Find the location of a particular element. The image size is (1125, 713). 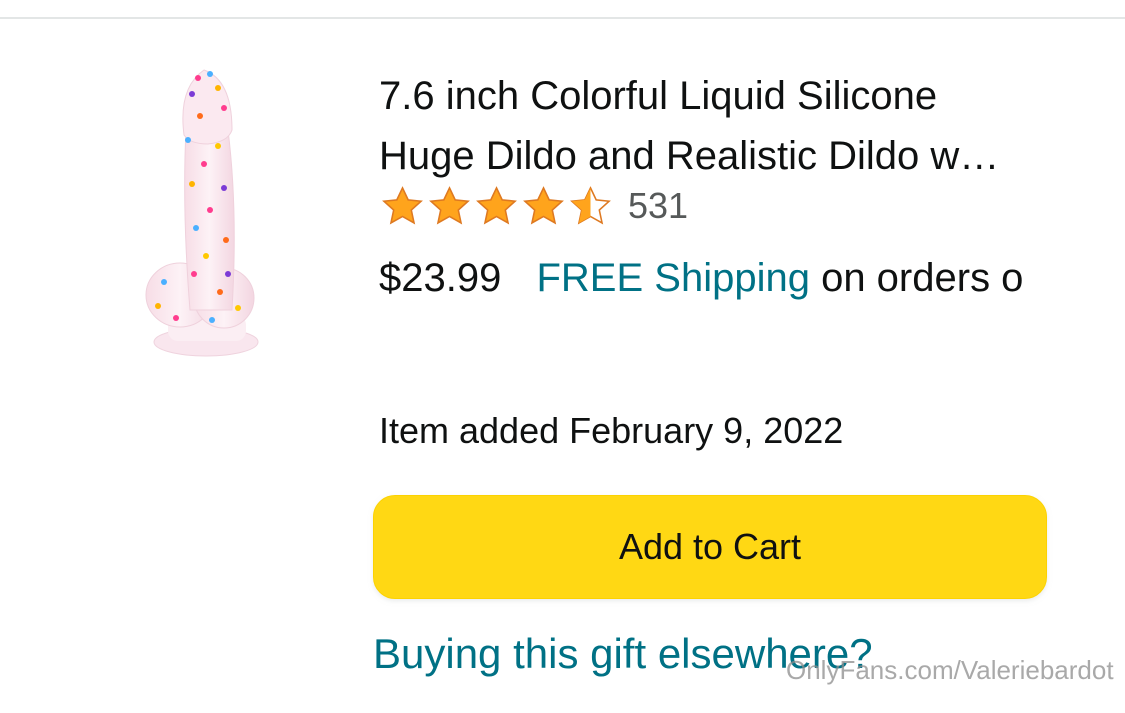

price-row: $23.99 FREE Shipping on orders o is located at coordinates (731, 278).